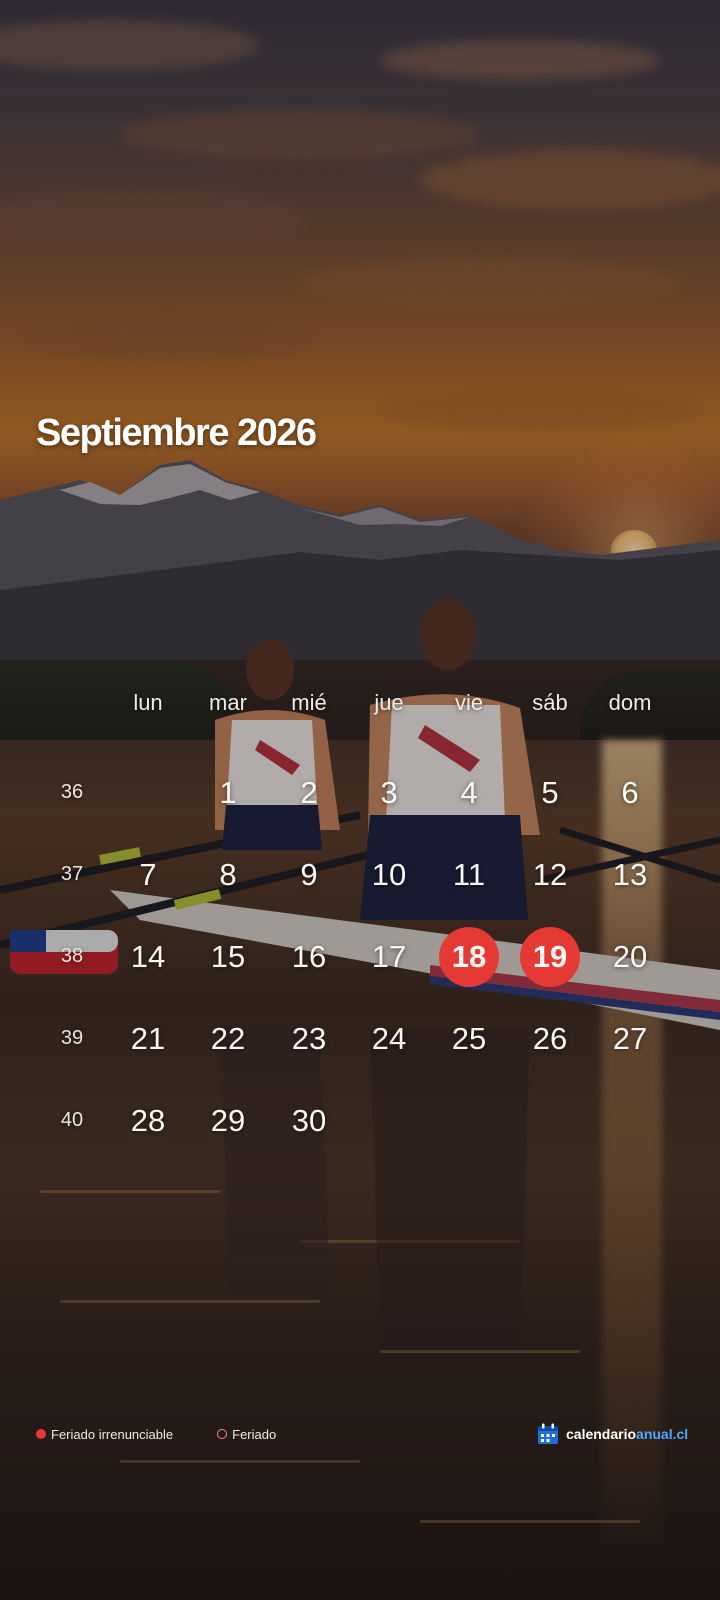 The image size is (720, 1600). What do you see at coordinates (469, 957) in the screenshot?
I see `day-cell-holiday-irrenunciable: 18` at bounding box center [469, 957].